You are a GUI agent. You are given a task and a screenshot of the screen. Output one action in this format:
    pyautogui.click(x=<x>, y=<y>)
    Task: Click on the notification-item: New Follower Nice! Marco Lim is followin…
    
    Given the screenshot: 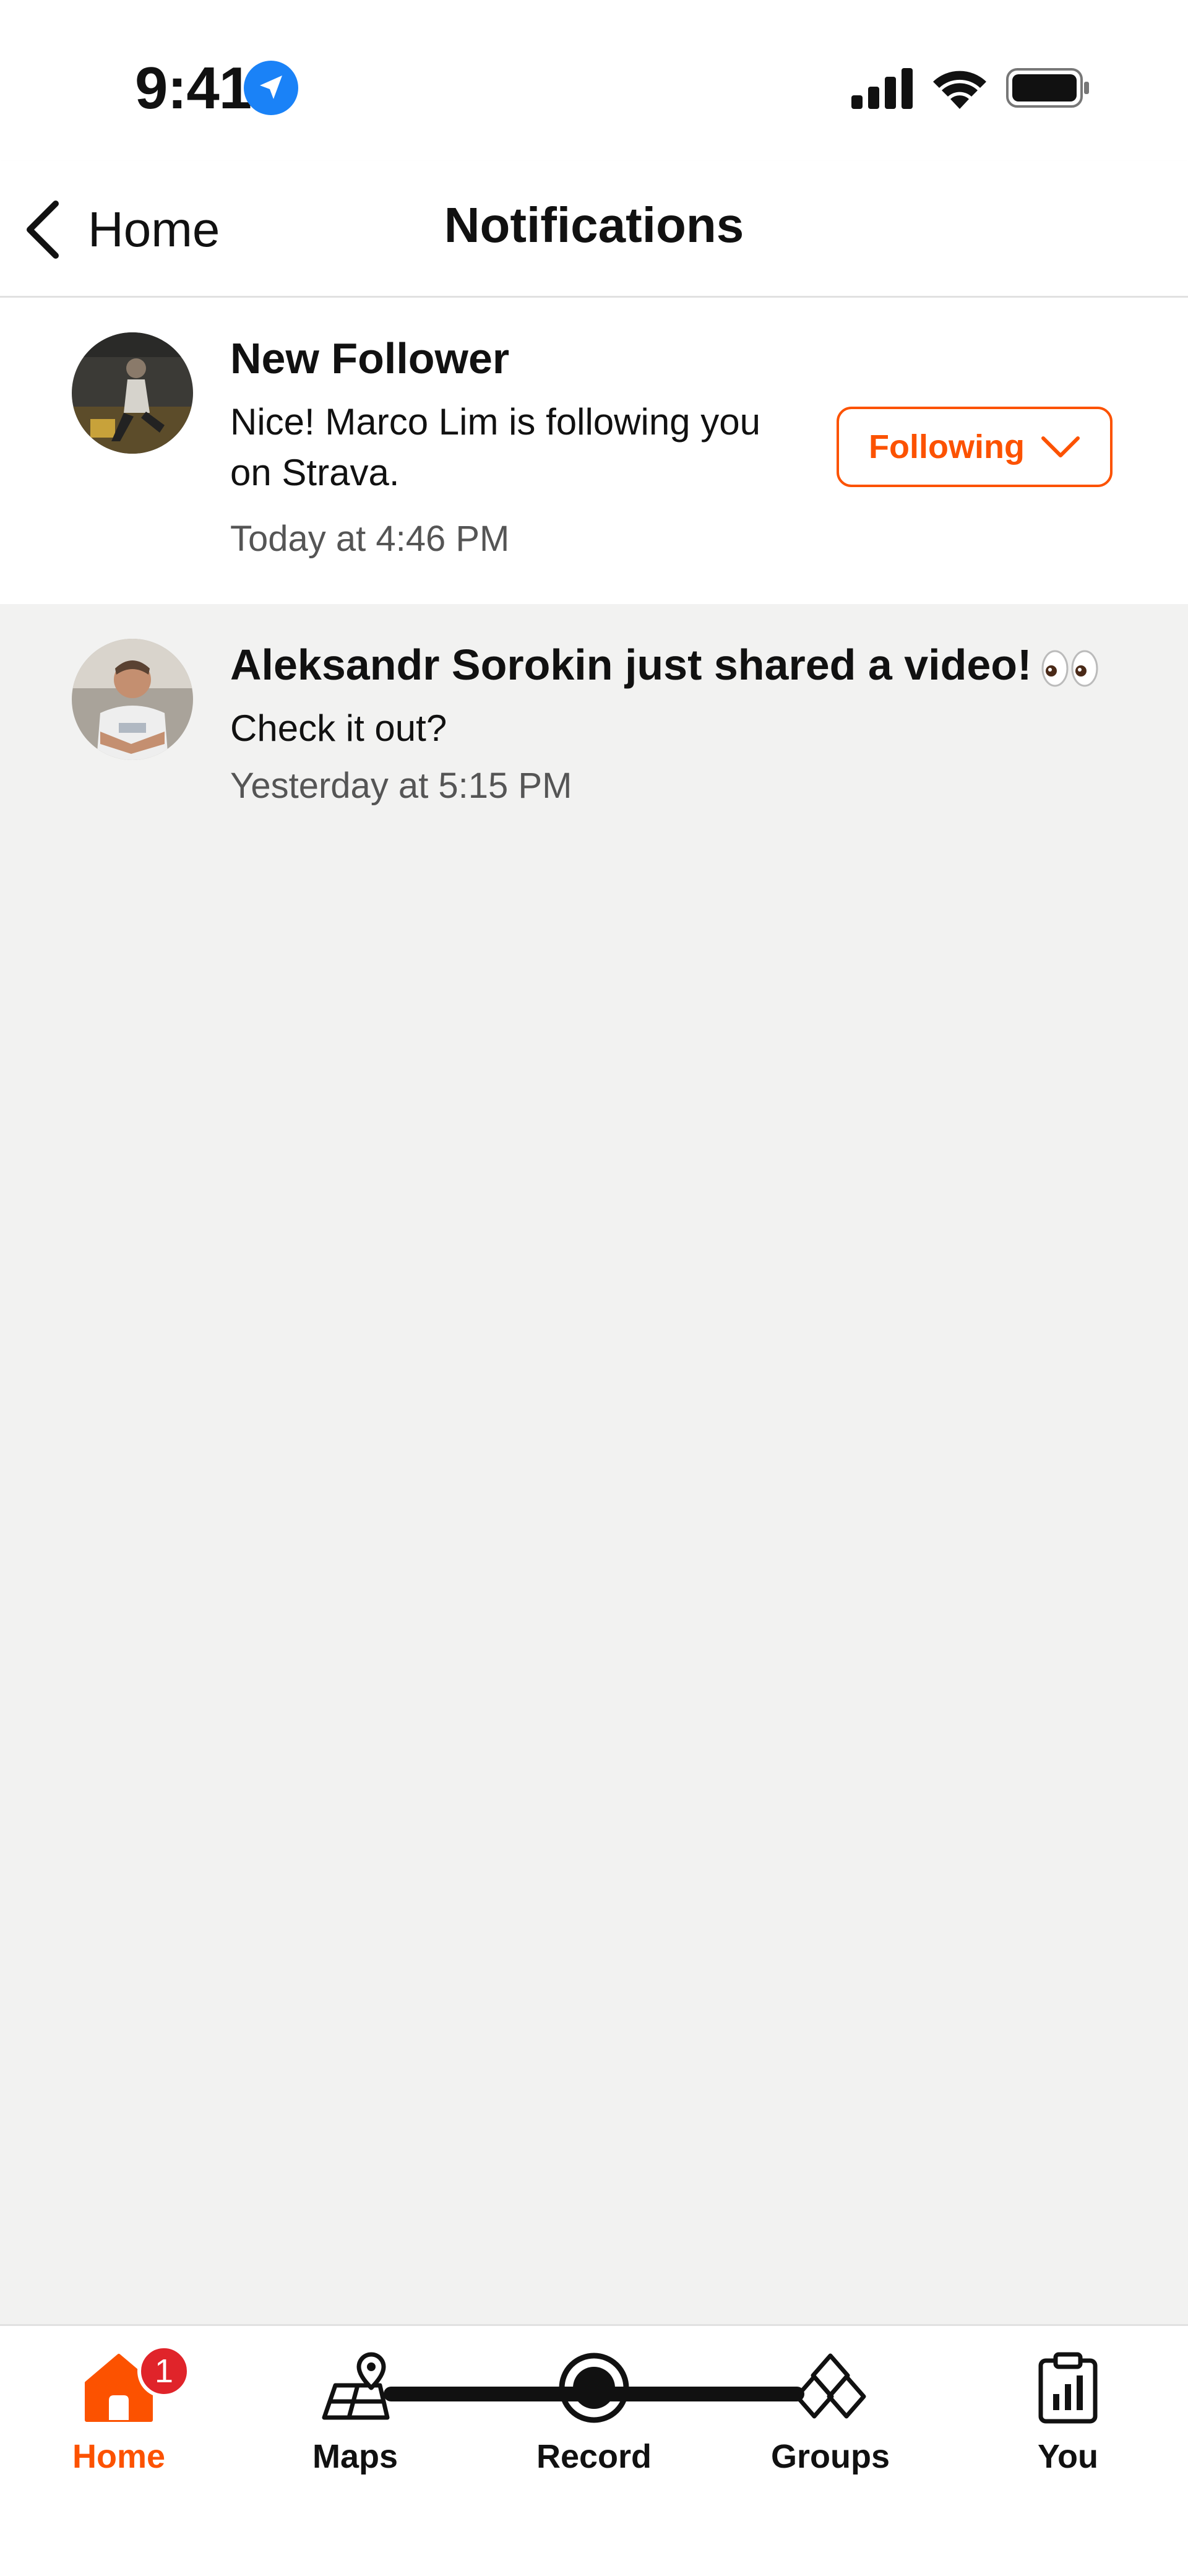 What is the action you would take?
    pyautogui.click(x=594, y=451)
    